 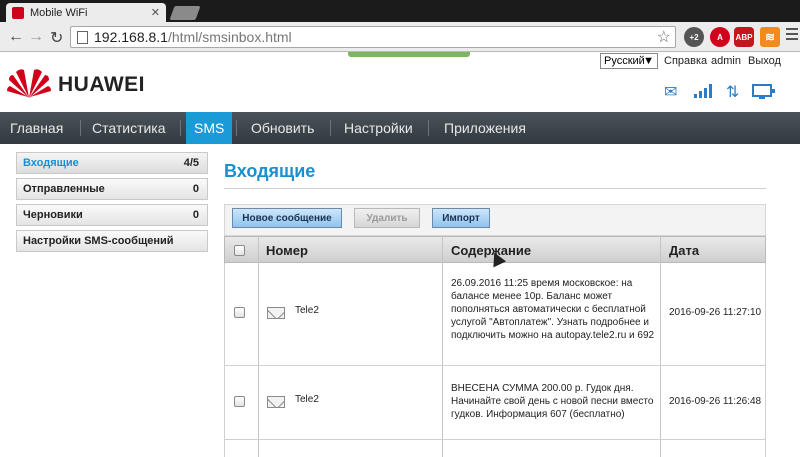 I want to click on back-icon: ←, so click(x=16, y=37).